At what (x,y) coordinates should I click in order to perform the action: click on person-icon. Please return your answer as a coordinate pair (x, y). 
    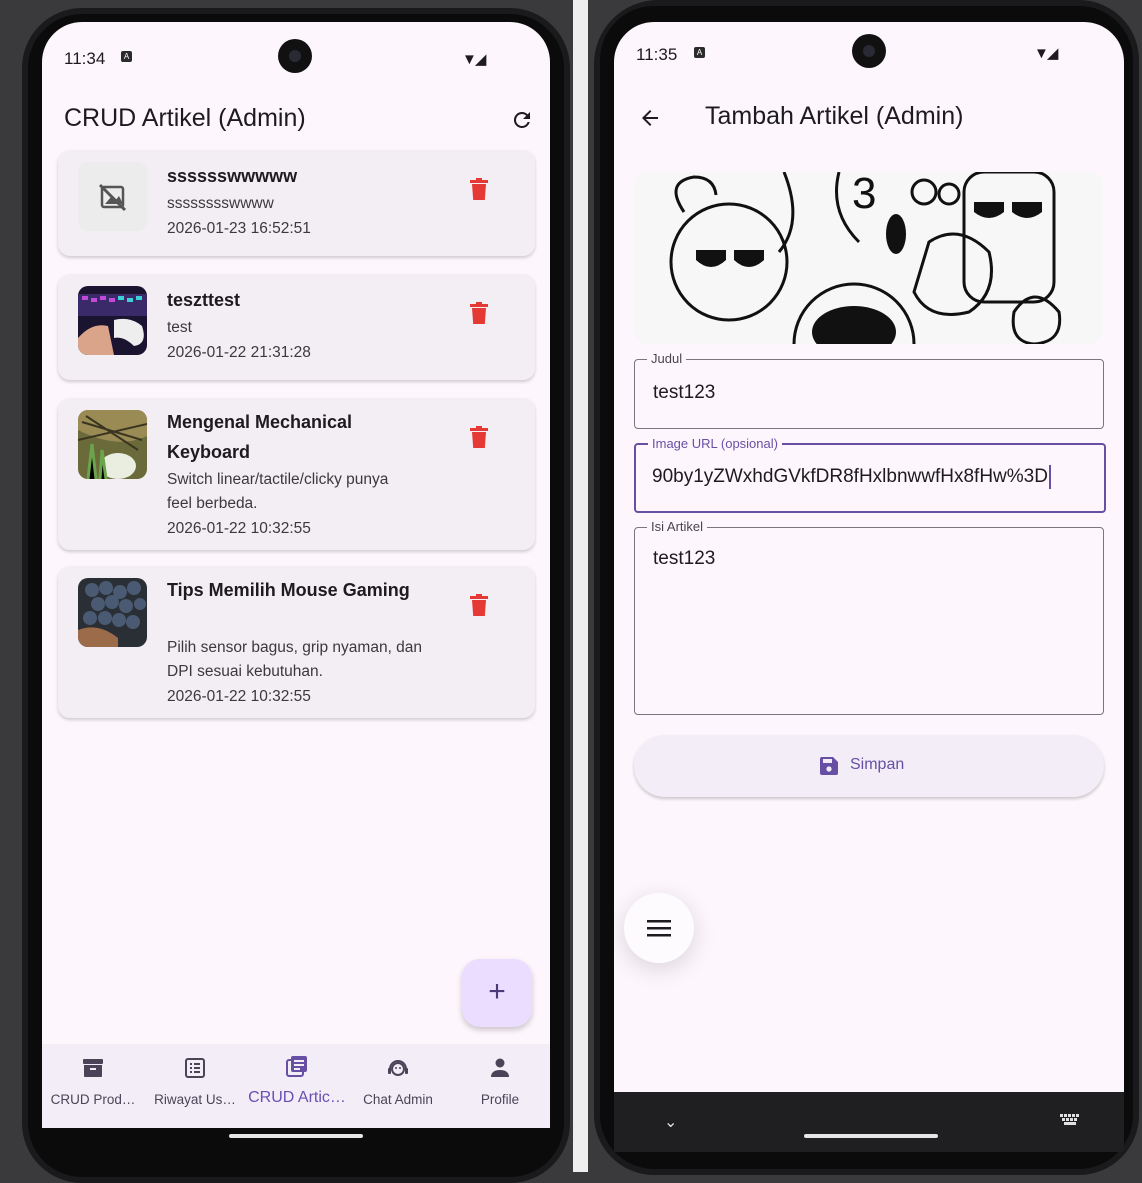
    Looking at the image, I should click on (500, 1067).